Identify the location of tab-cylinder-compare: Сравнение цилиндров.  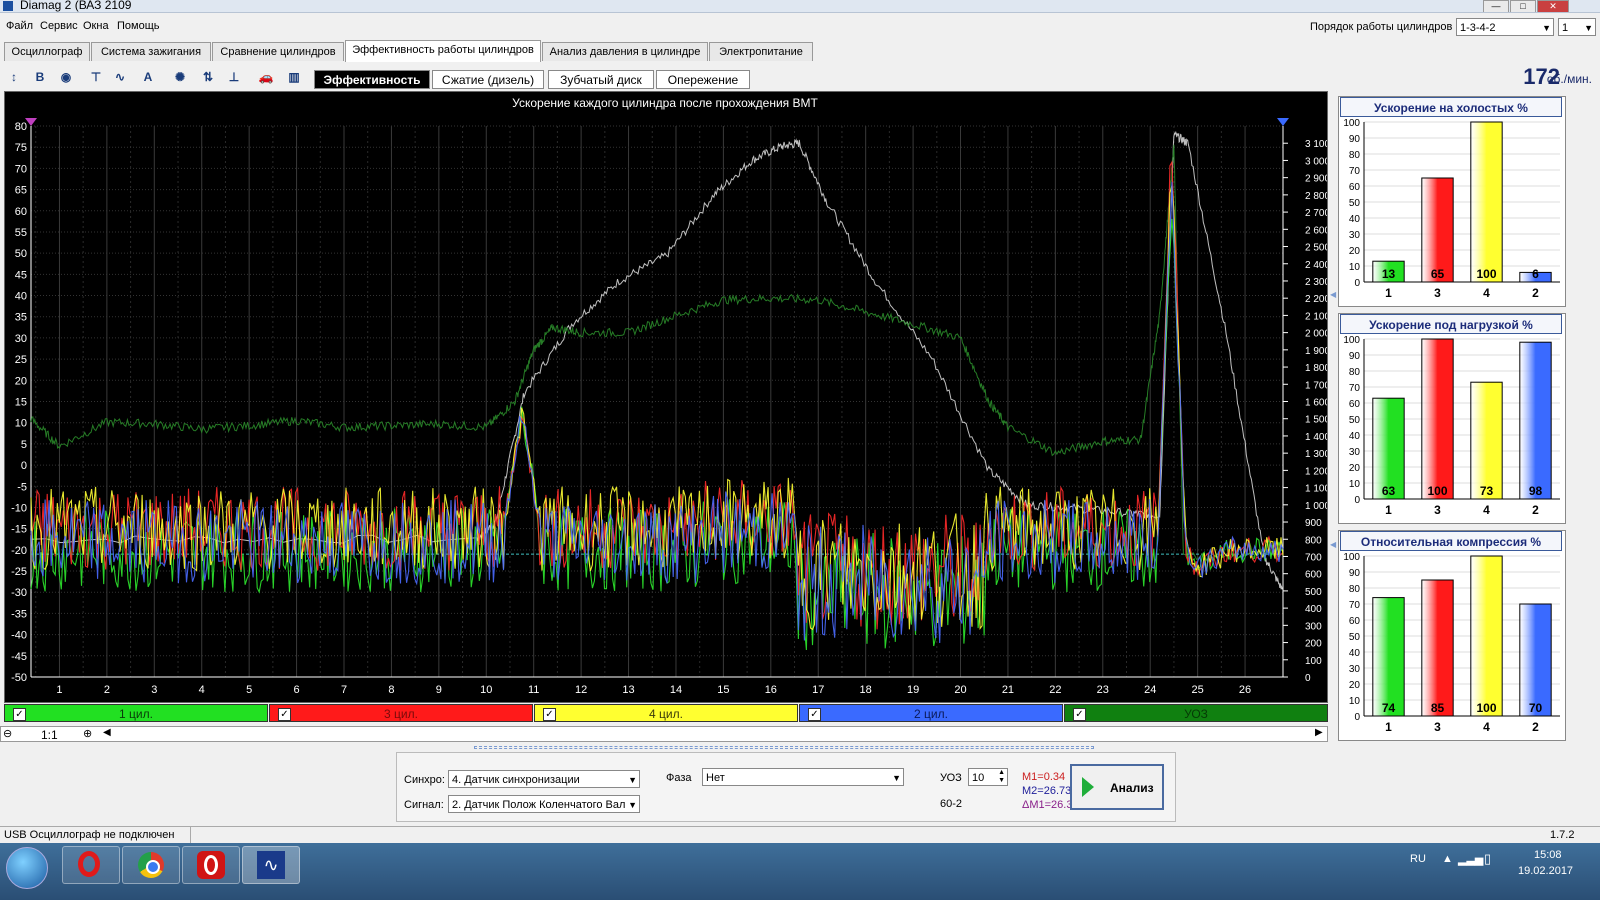
(278, 51).